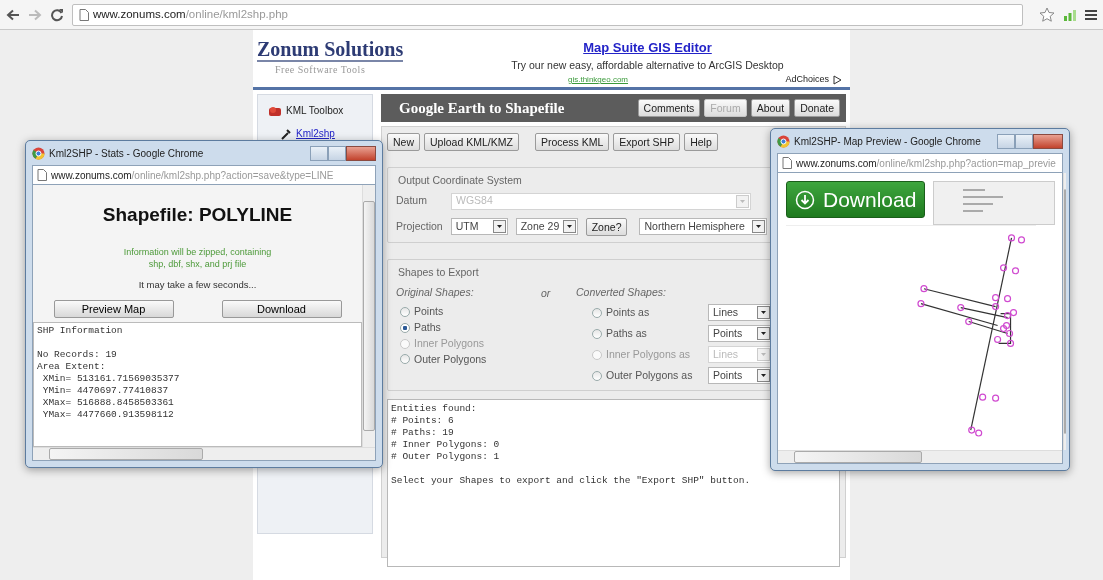 This screenshot has width=1103, height=580. What do you see at coordinates (650, 375) in the screenshot?
I see `radio-label: Outer Polygons as` at bounding box center [650, 375].